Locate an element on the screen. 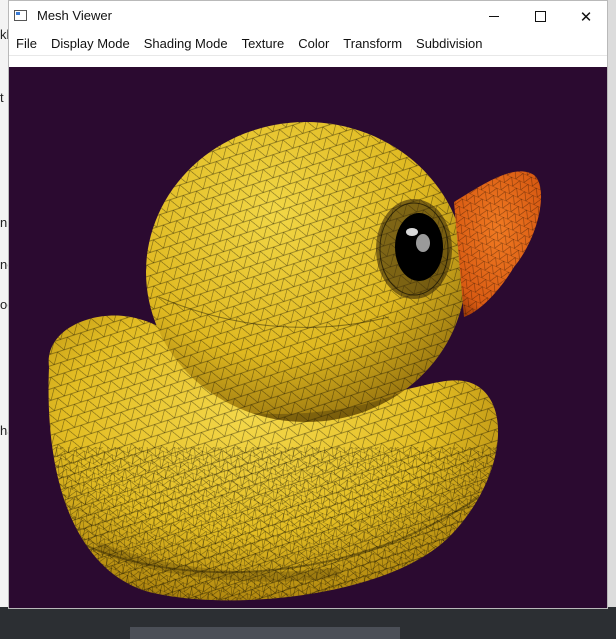  background-taskbar is located at coordinates (308, 623).